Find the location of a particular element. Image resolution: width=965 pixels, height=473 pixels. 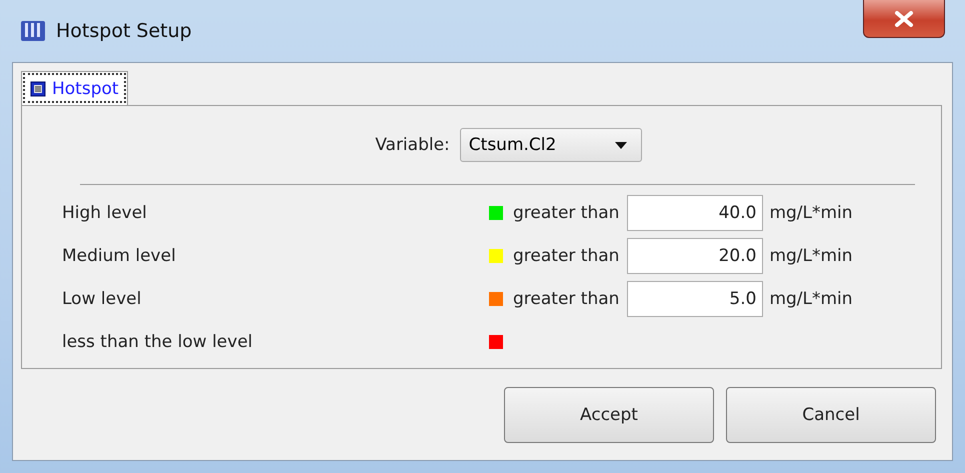

cancel-button: Cancel is located at coordinates (831, 415).